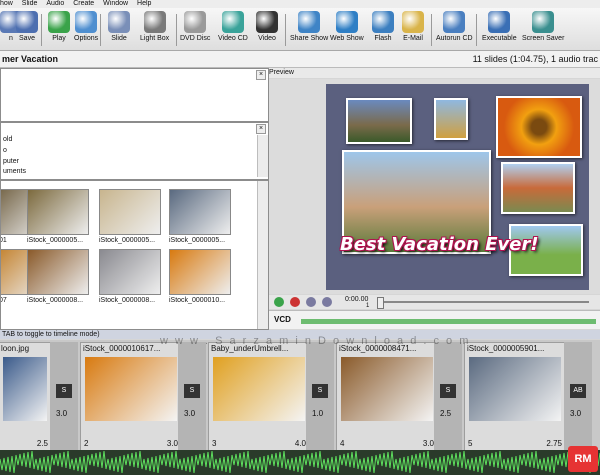  Describe the element at coordinates (454, 38) in the screenshot. I see `toolbar-button-label: Autorun CD` at that location.